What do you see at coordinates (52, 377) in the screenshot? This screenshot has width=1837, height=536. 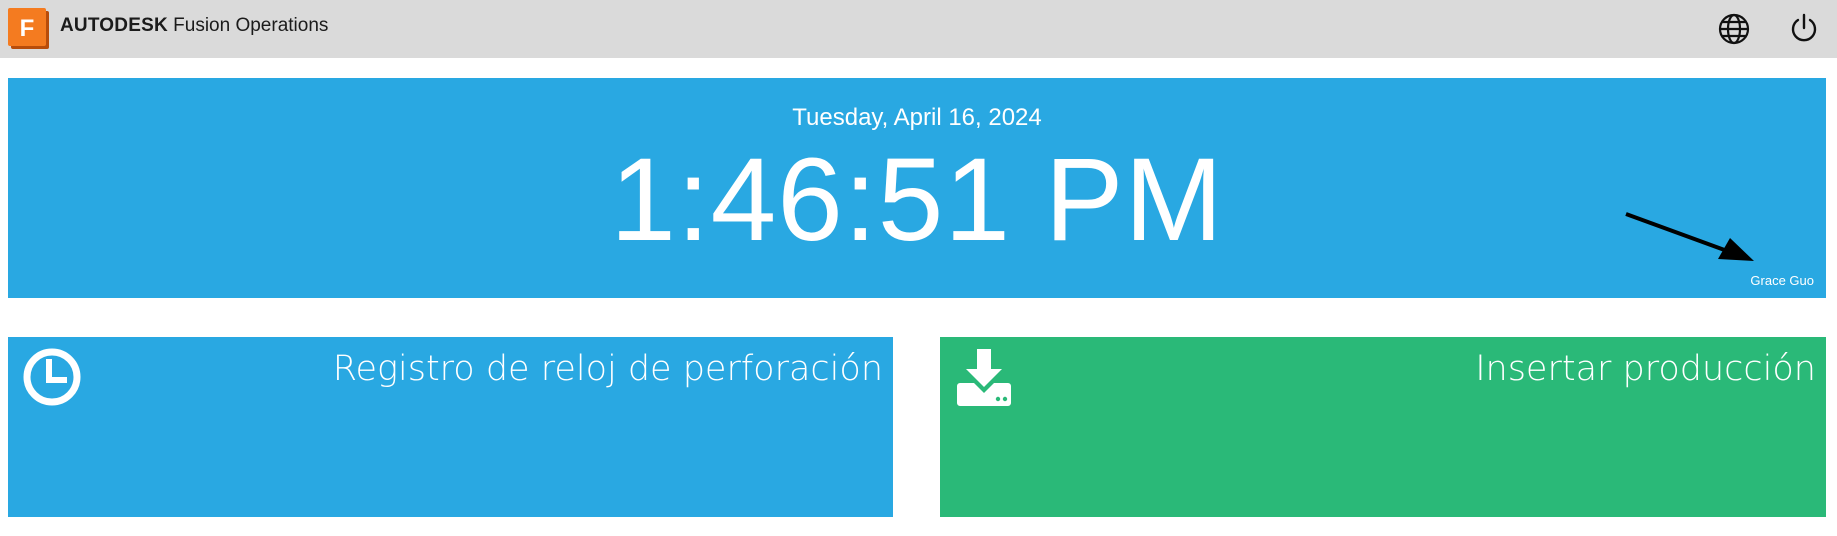 I see `clock-icon` at bounding box center [52, 377].